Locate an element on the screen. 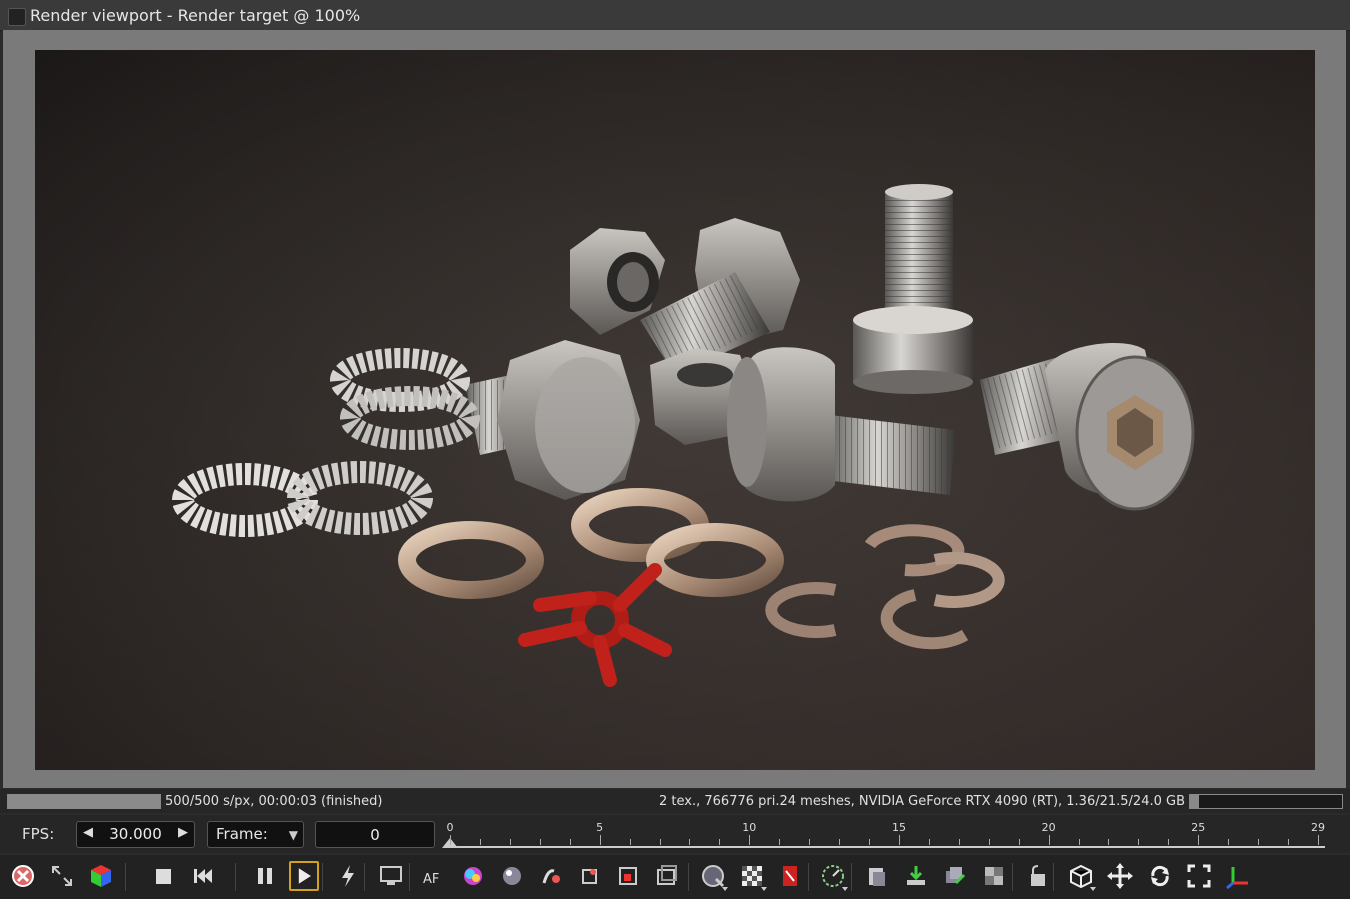  move-icon is located at coordinates (1120, 876).